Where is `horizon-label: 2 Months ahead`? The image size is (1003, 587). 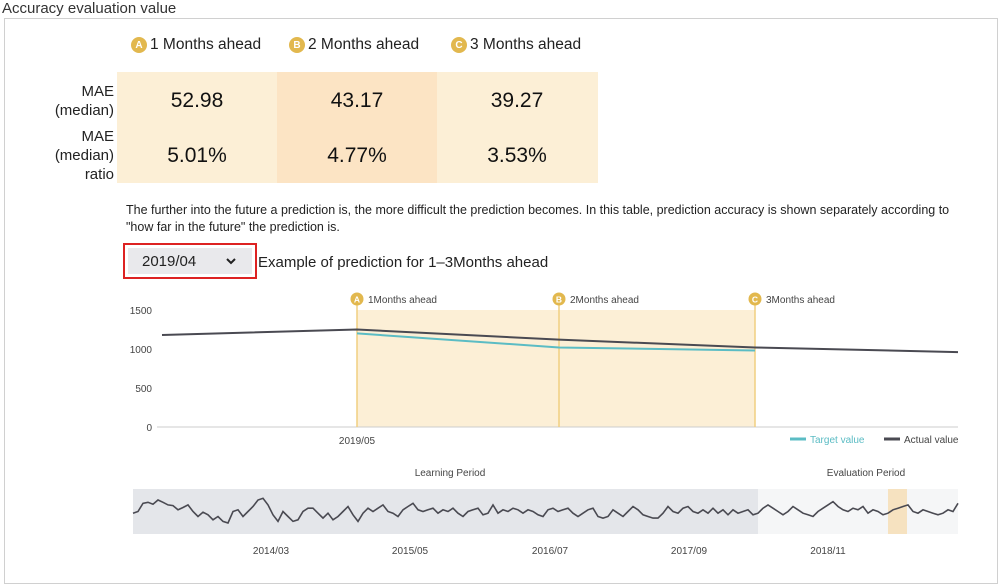 horizon-label: 2 Months ahead is located at coordinates (364, 44).